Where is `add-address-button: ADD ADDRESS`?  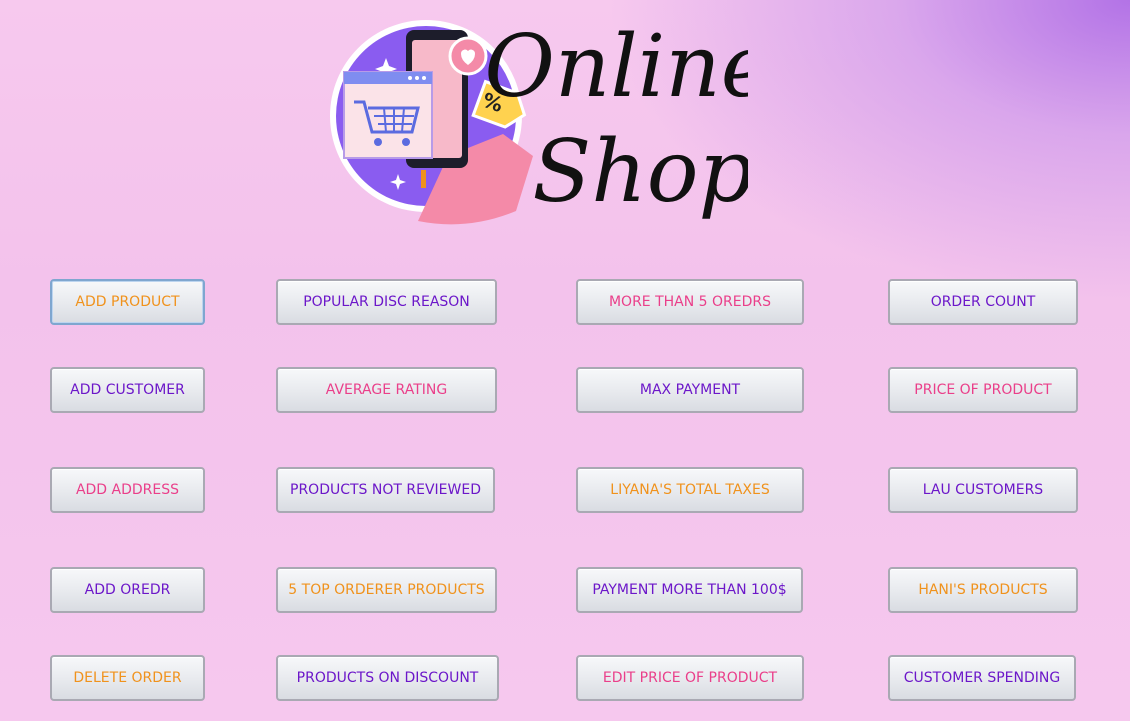
add-address-button: ADD ADDRESS is located at coordinates (127, 490).